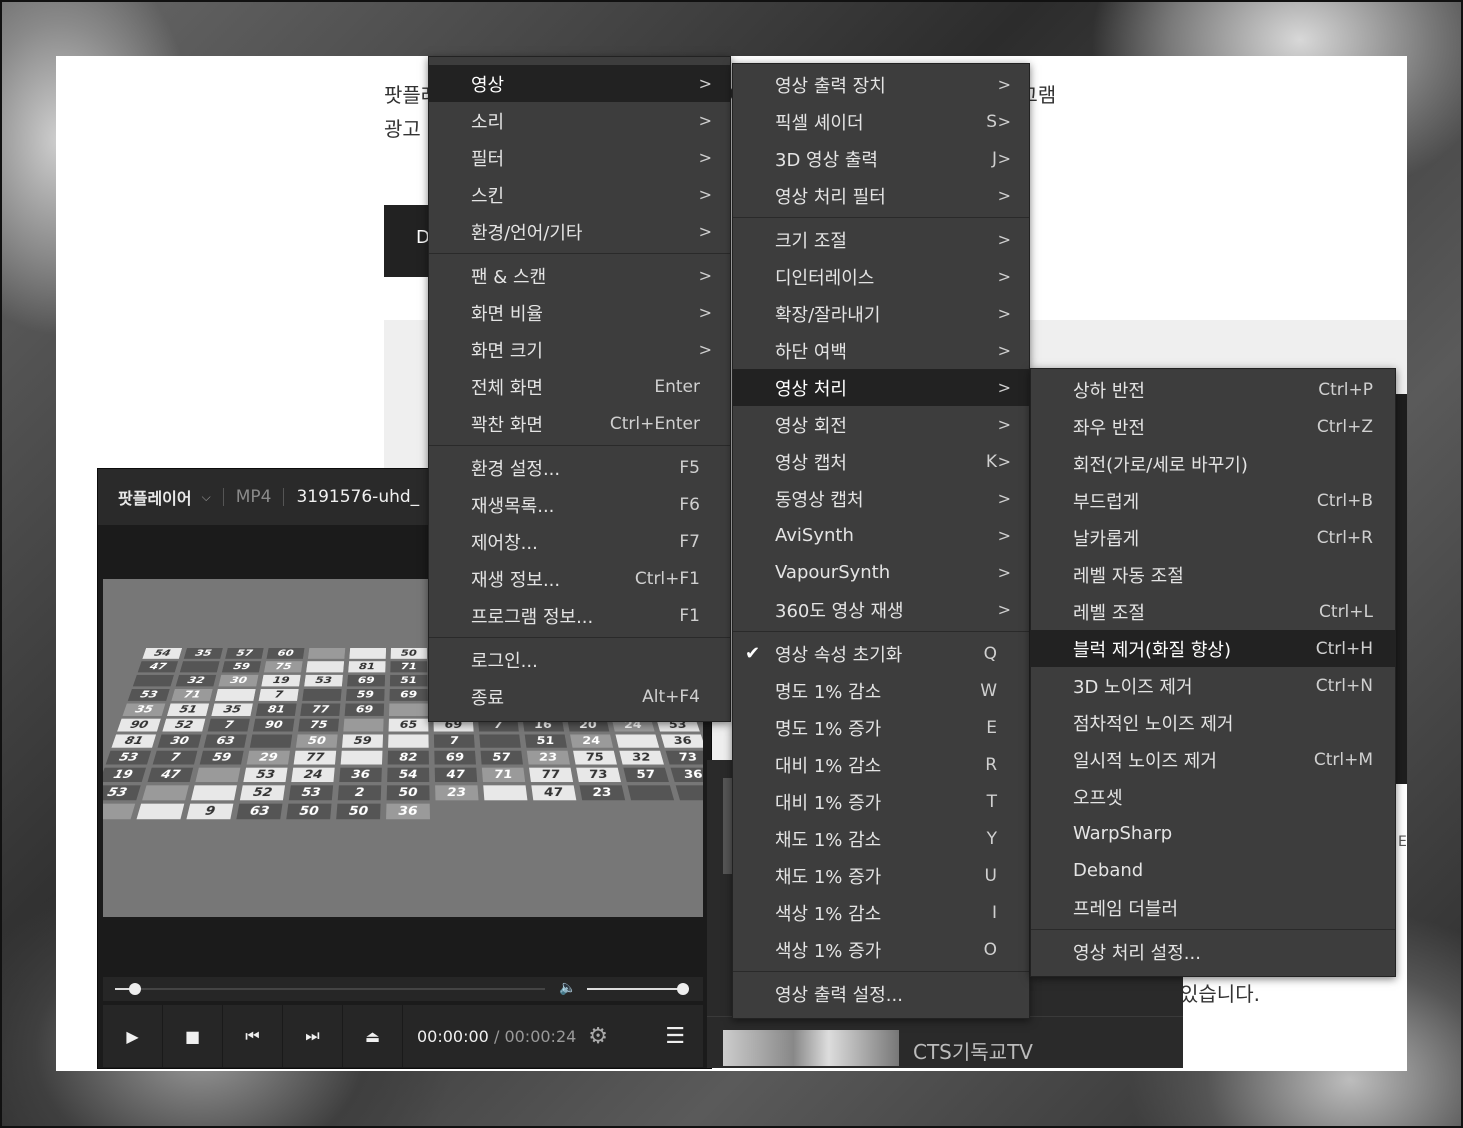 The height and width of the screenshot is (1128, 1463). I want to click on main-menu-item: 종료 Alt+F4, so click(579, 696).